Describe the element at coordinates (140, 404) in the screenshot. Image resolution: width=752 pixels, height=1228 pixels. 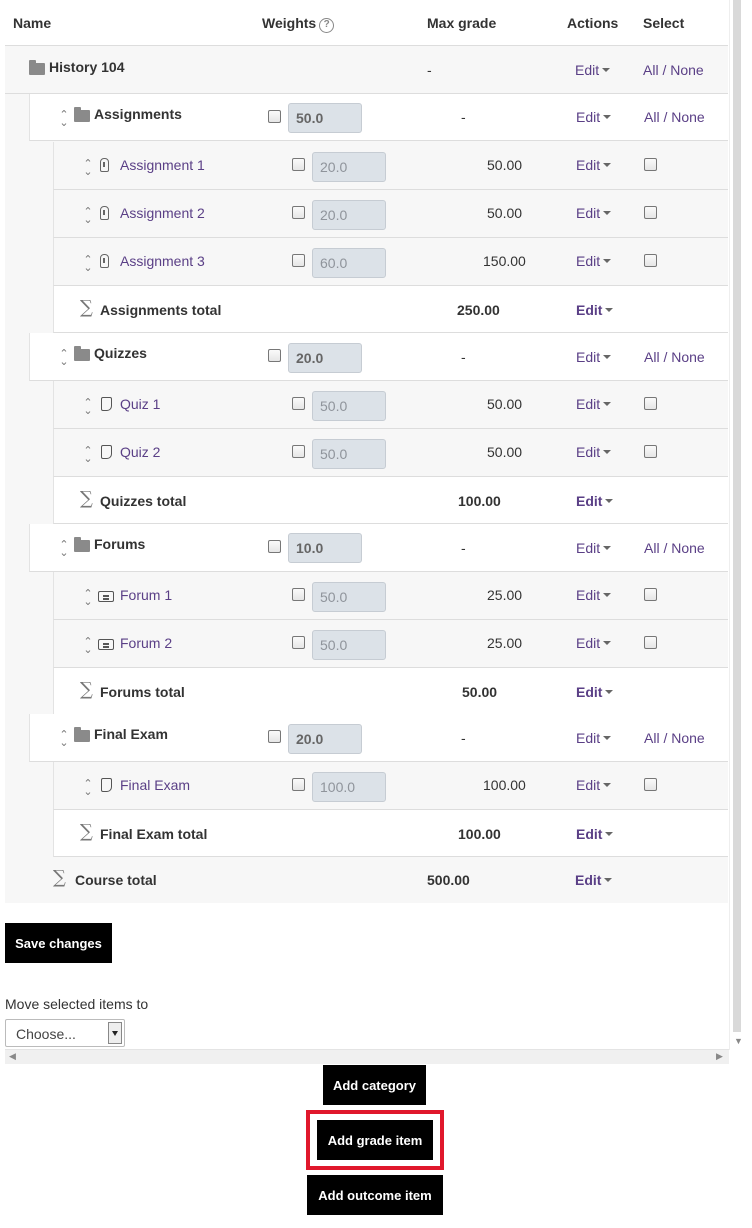
I see `item-link-quiz-1: Quiz 1` at that location.